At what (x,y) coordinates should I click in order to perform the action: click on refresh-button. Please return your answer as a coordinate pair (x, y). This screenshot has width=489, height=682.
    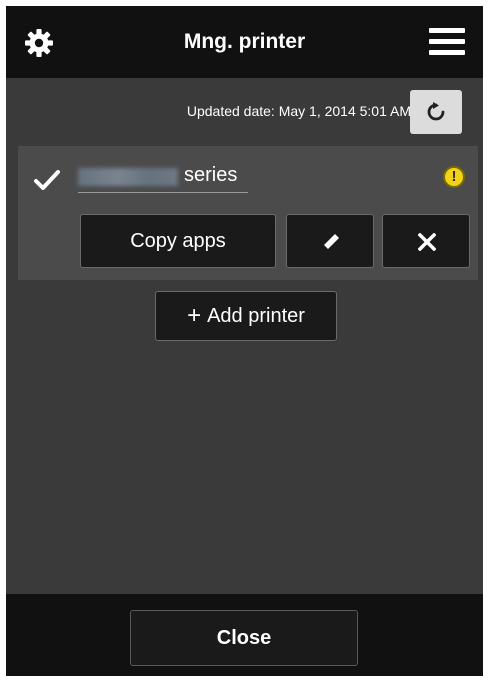
    Looking at the image, I should click on (436, 112).